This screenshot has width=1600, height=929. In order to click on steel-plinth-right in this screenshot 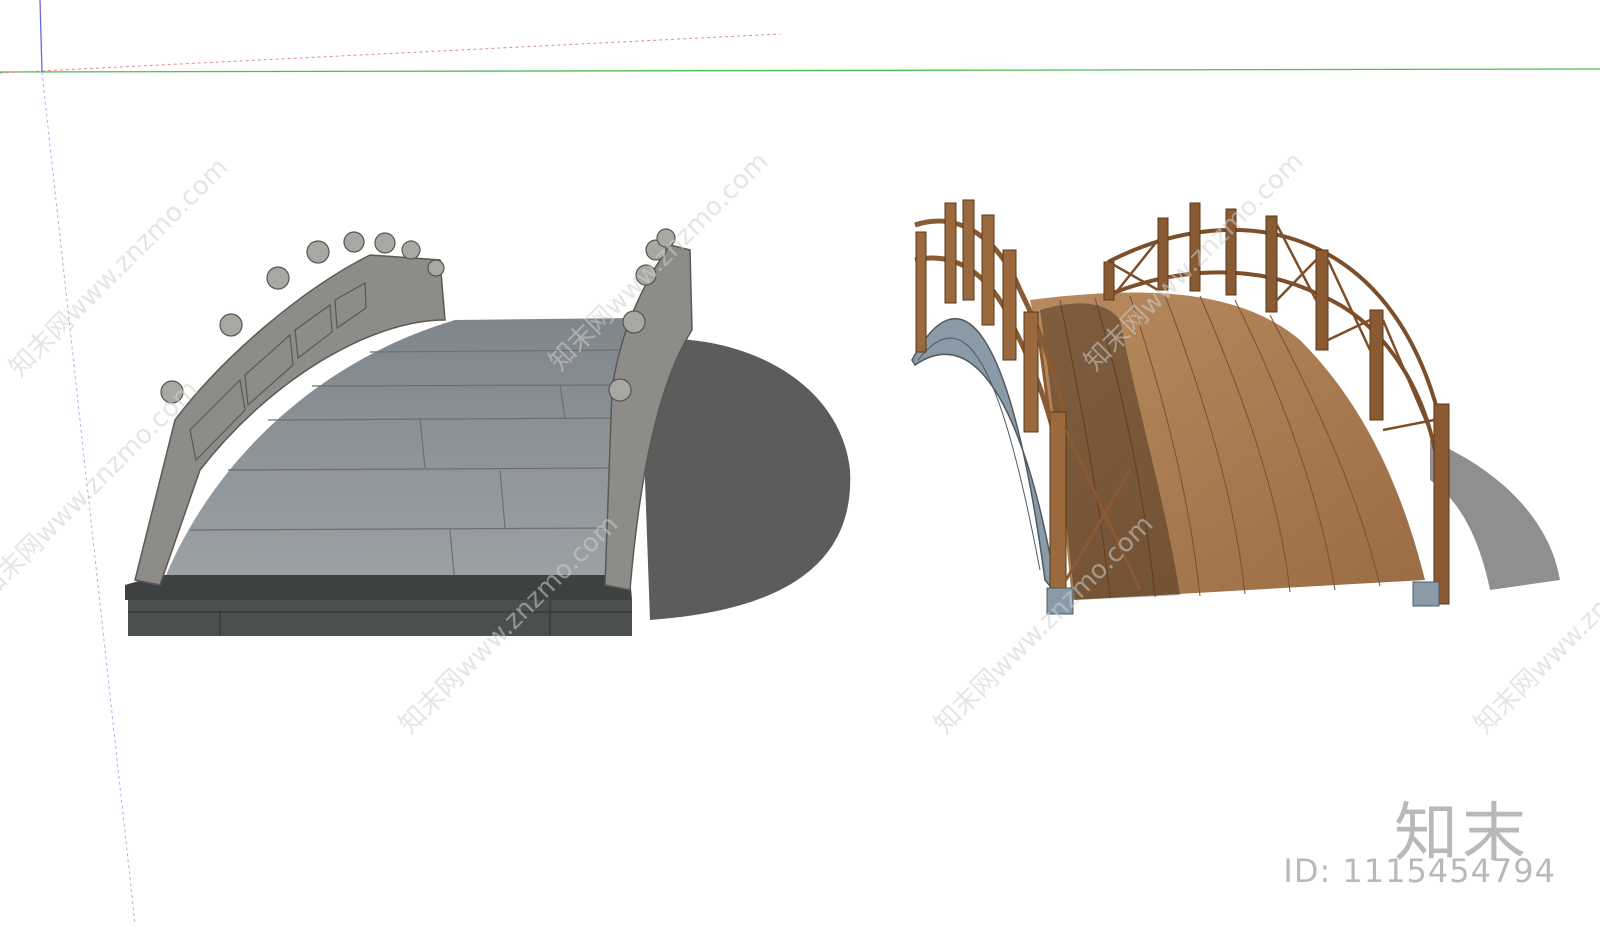, I will do `click(1426, 594)`.